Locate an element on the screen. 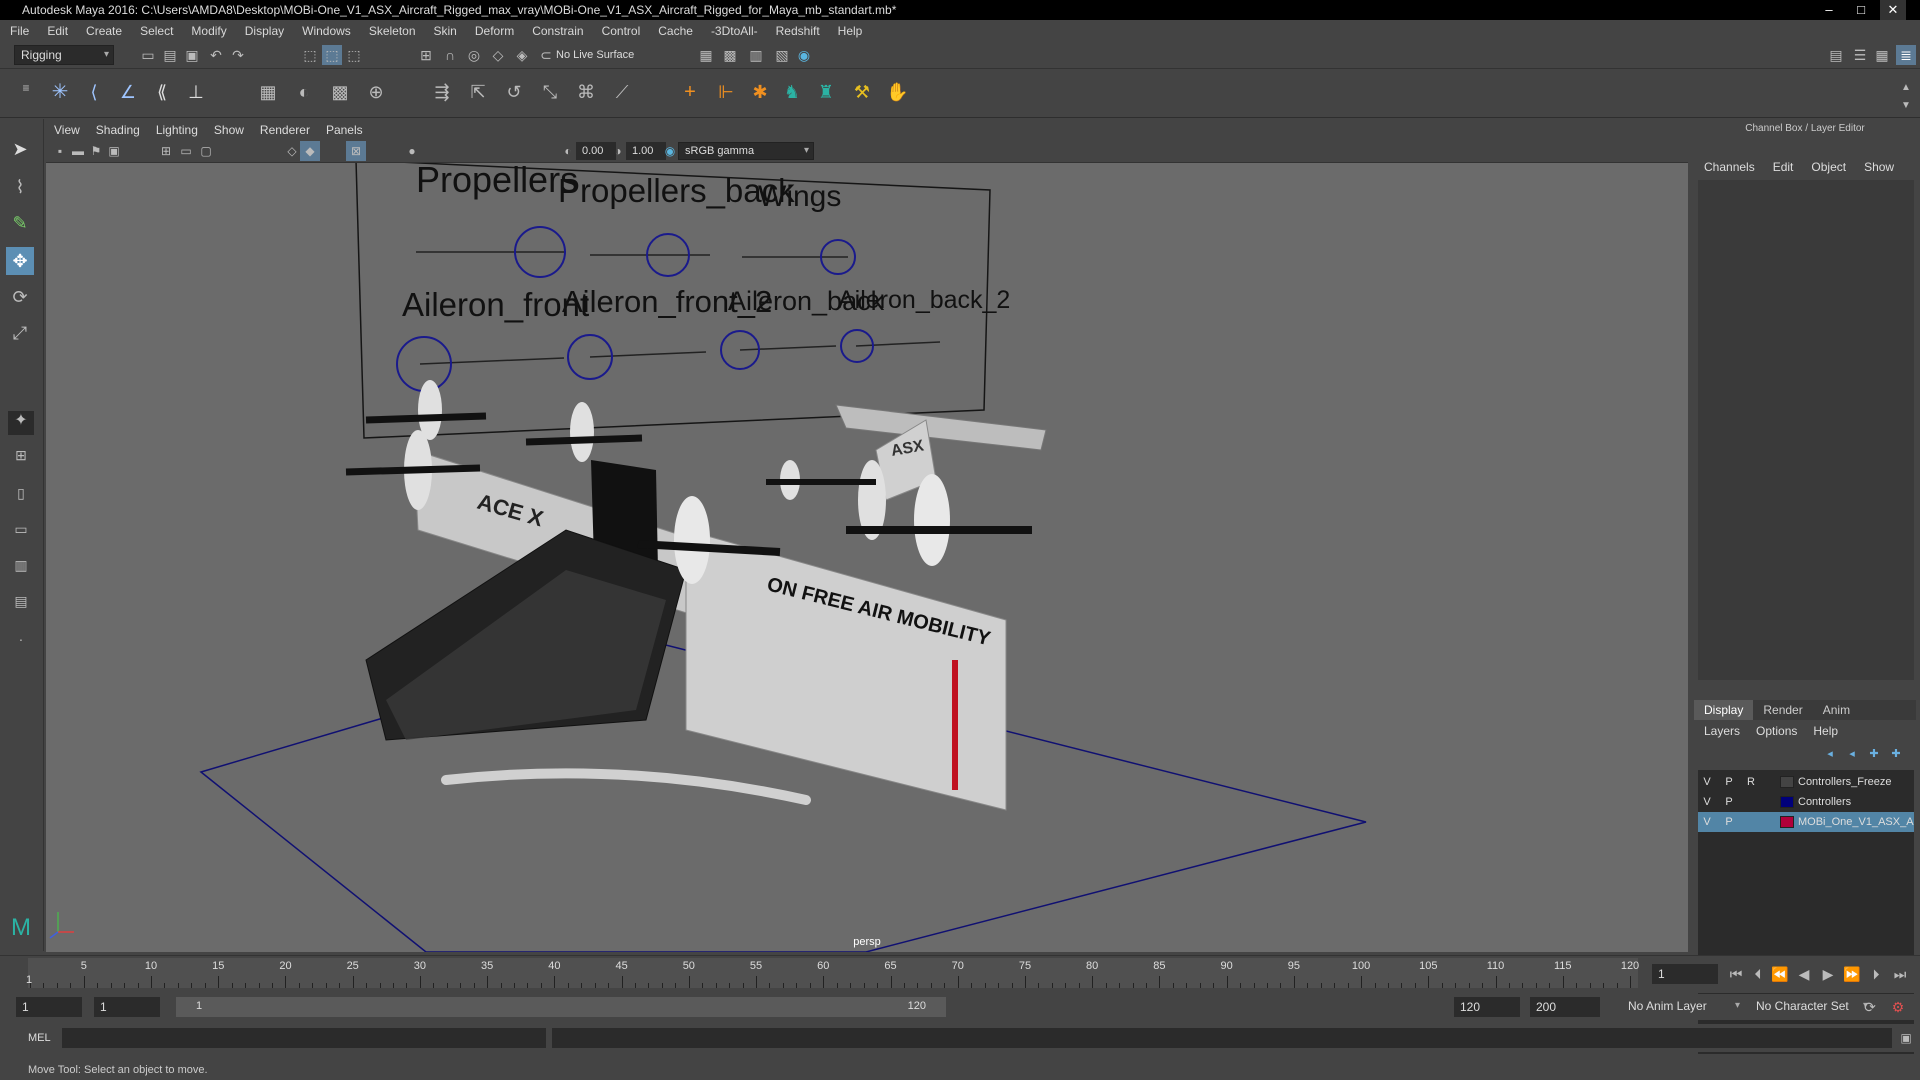 The image size is (1920, 1080). open-scene-icon: ▤ is located at coordinates (170, 55).